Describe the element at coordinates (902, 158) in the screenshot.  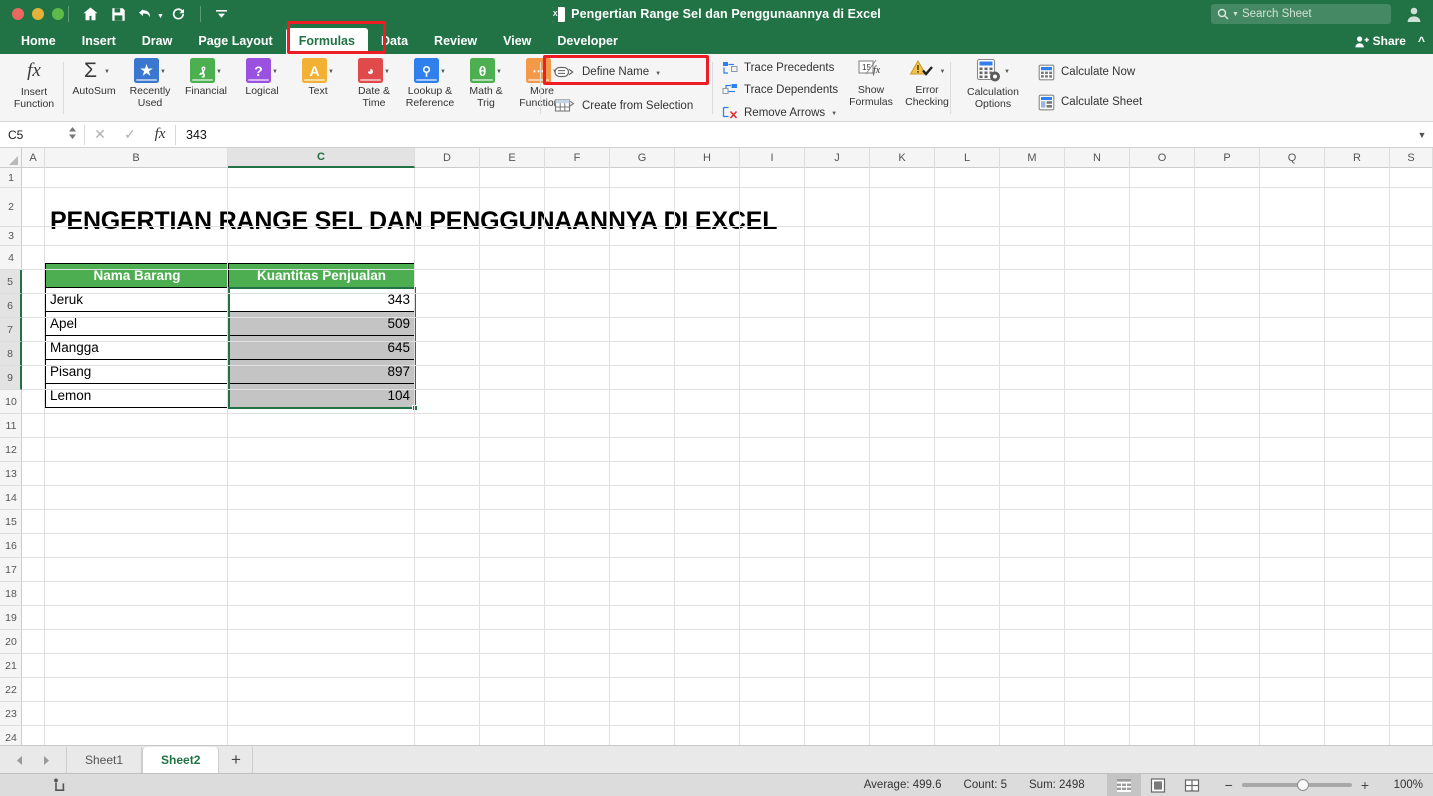
I see `column-header-K: K` at that location.